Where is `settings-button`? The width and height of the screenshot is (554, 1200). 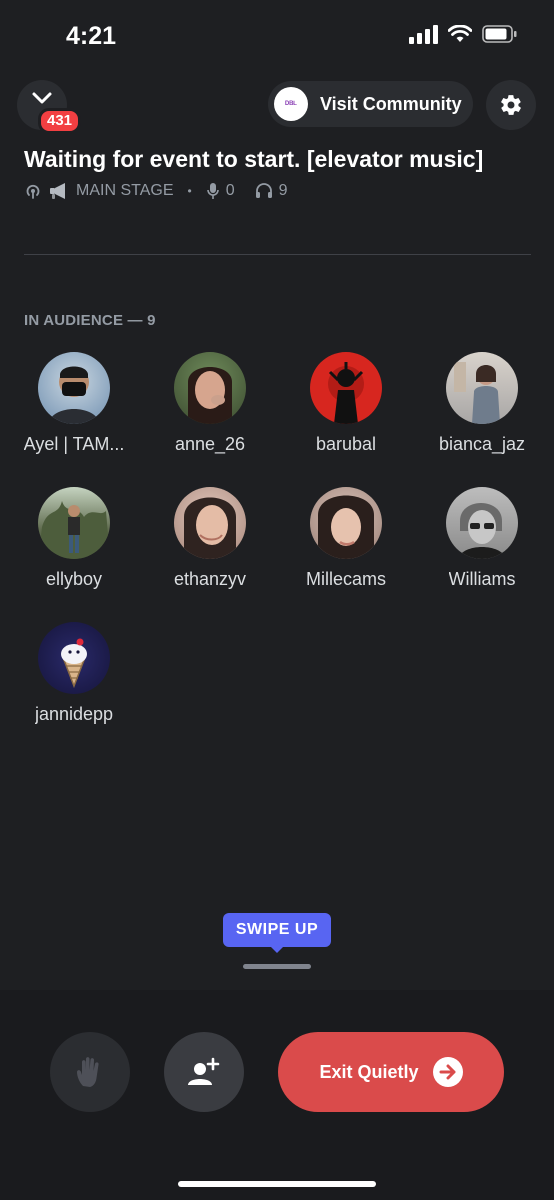
settings-button is located at coordinates (511, 105).